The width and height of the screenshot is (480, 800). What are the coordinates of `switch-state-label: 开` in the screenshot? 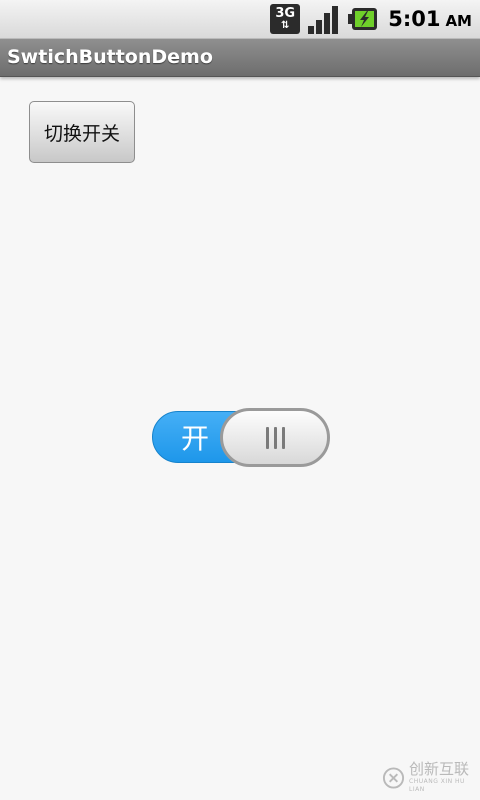 It's located at (195, 438).